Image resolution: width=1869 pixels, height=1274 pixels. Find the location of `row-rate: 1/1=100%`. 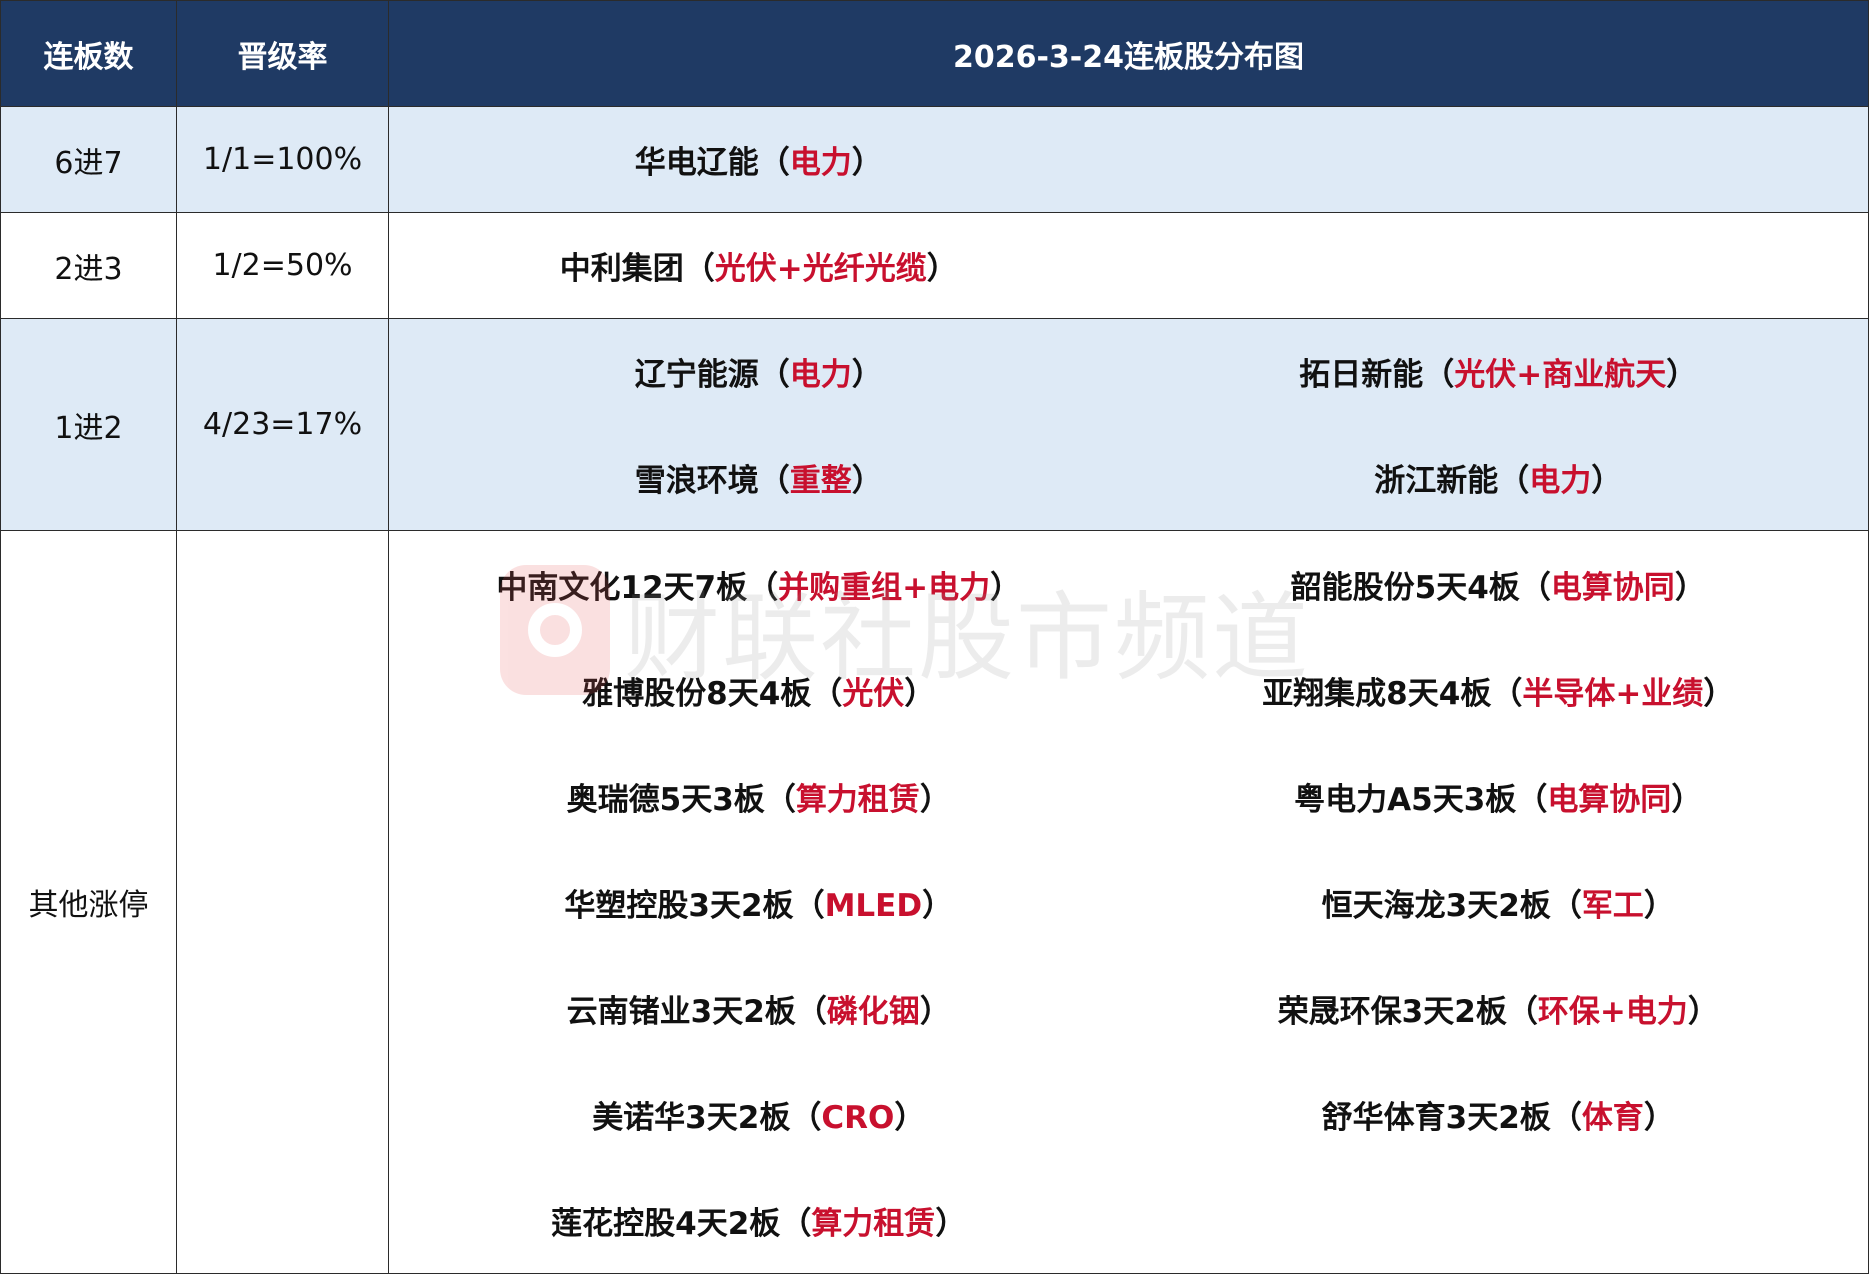

row-rate: 1/1=100% is located at coordinates (282, 159).